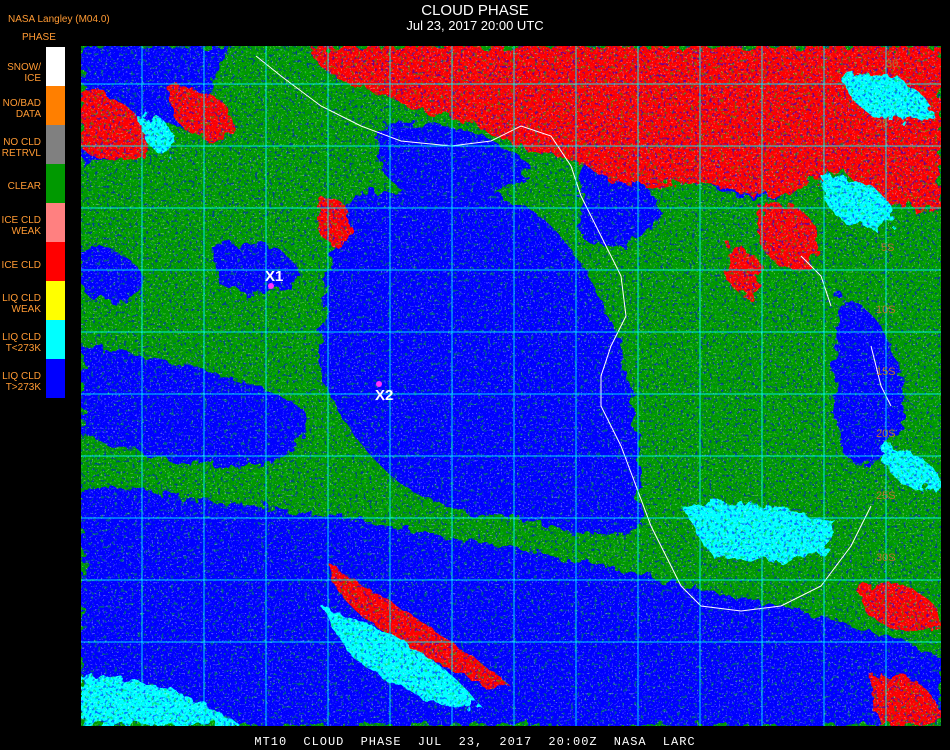  What do you see at coordinates (475, 25) in the screenshot?
I see `page-subtitle: Jul 23, 2017 20:00 UTC` at bounding box center [475, 25].